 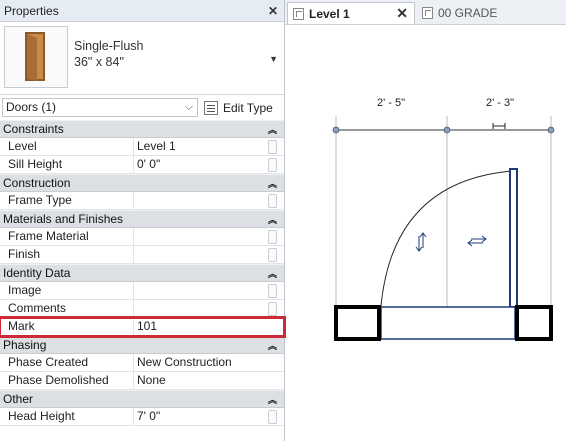 I want to click on row-head-height: Head Height 7' 0", so click(x=142, y=417).